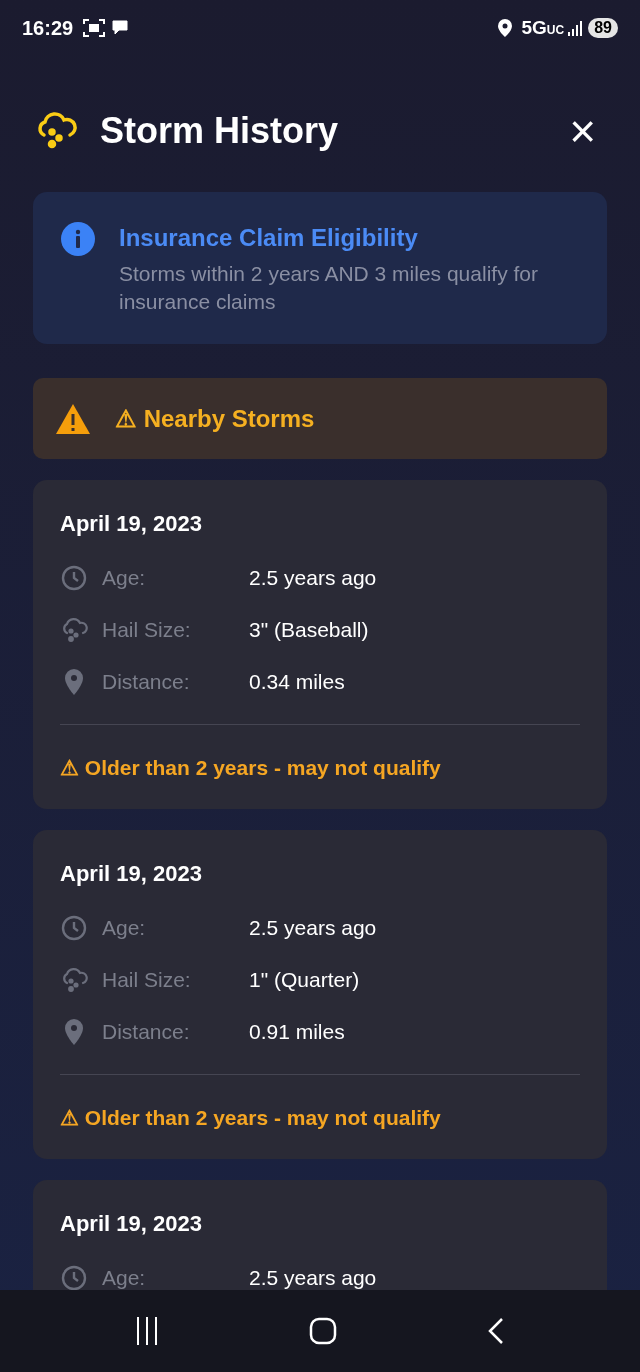  What do you see at coordinates (323, 1331) in the screenshot?
I see `home-icon` at bounding box center [323, 1331].